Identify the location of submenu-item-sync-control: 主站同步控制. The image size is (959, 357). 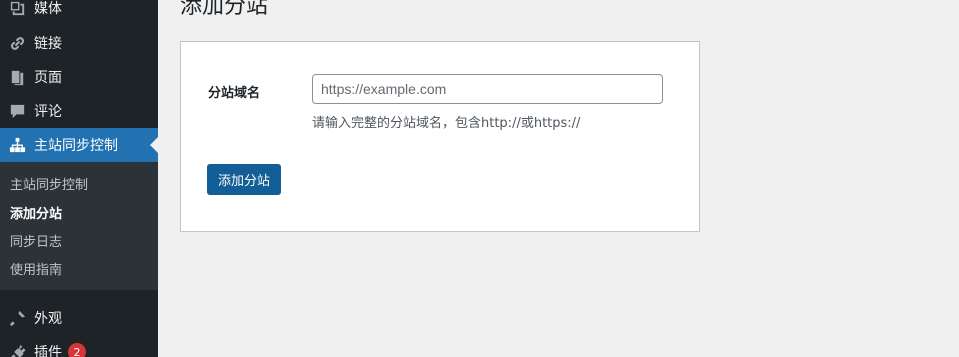
(49, 183).